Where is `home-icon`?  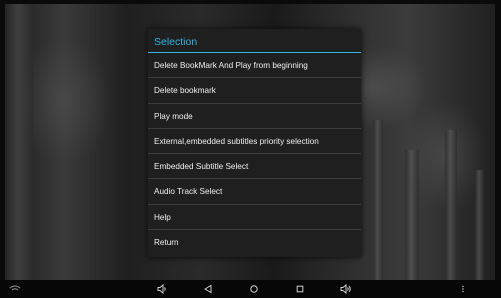 home-icon is located at coordinates (254, 289).